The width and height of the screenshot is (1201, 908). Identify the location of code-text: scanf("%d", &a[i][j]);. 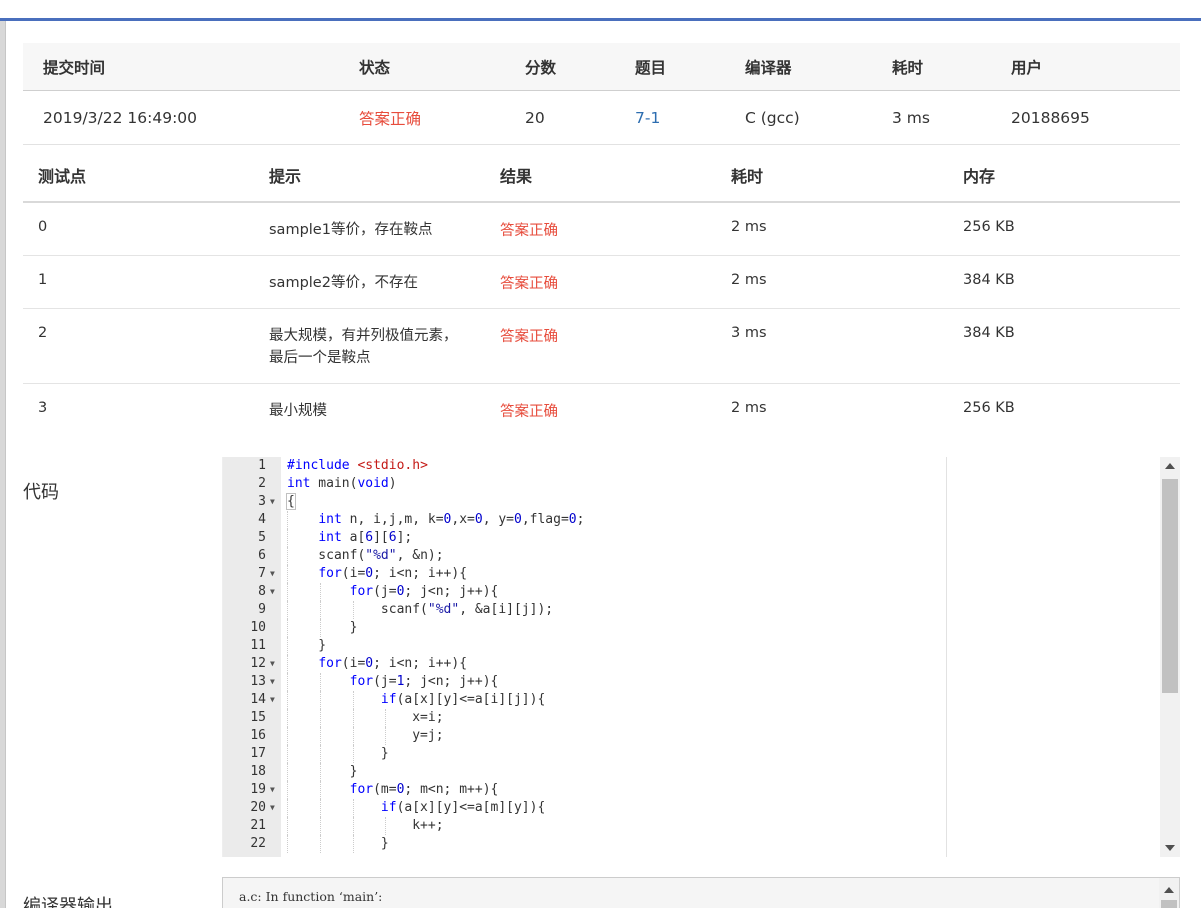
(420, 609).